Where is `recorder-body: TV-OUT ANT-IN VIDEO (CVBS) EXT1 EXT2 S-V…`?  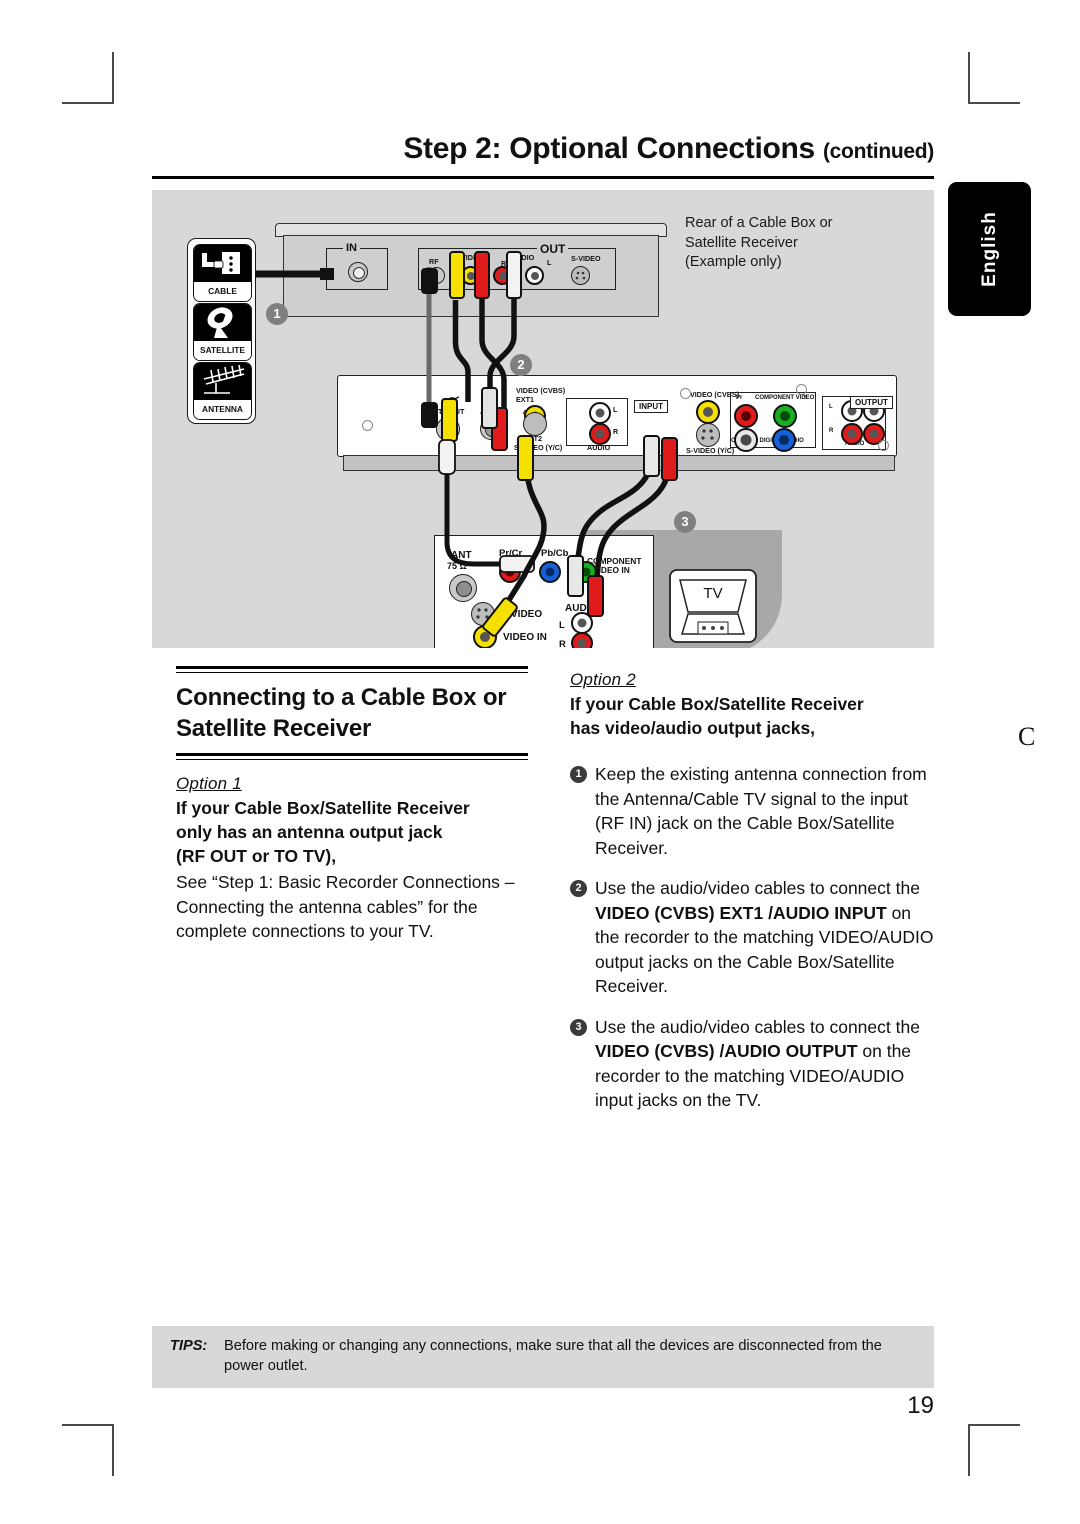
recorder-body: TV-OUT ANT-IN VIDEO (CVBS) EXT1 EXT2 S-V… is located at coordinates (617, 416).